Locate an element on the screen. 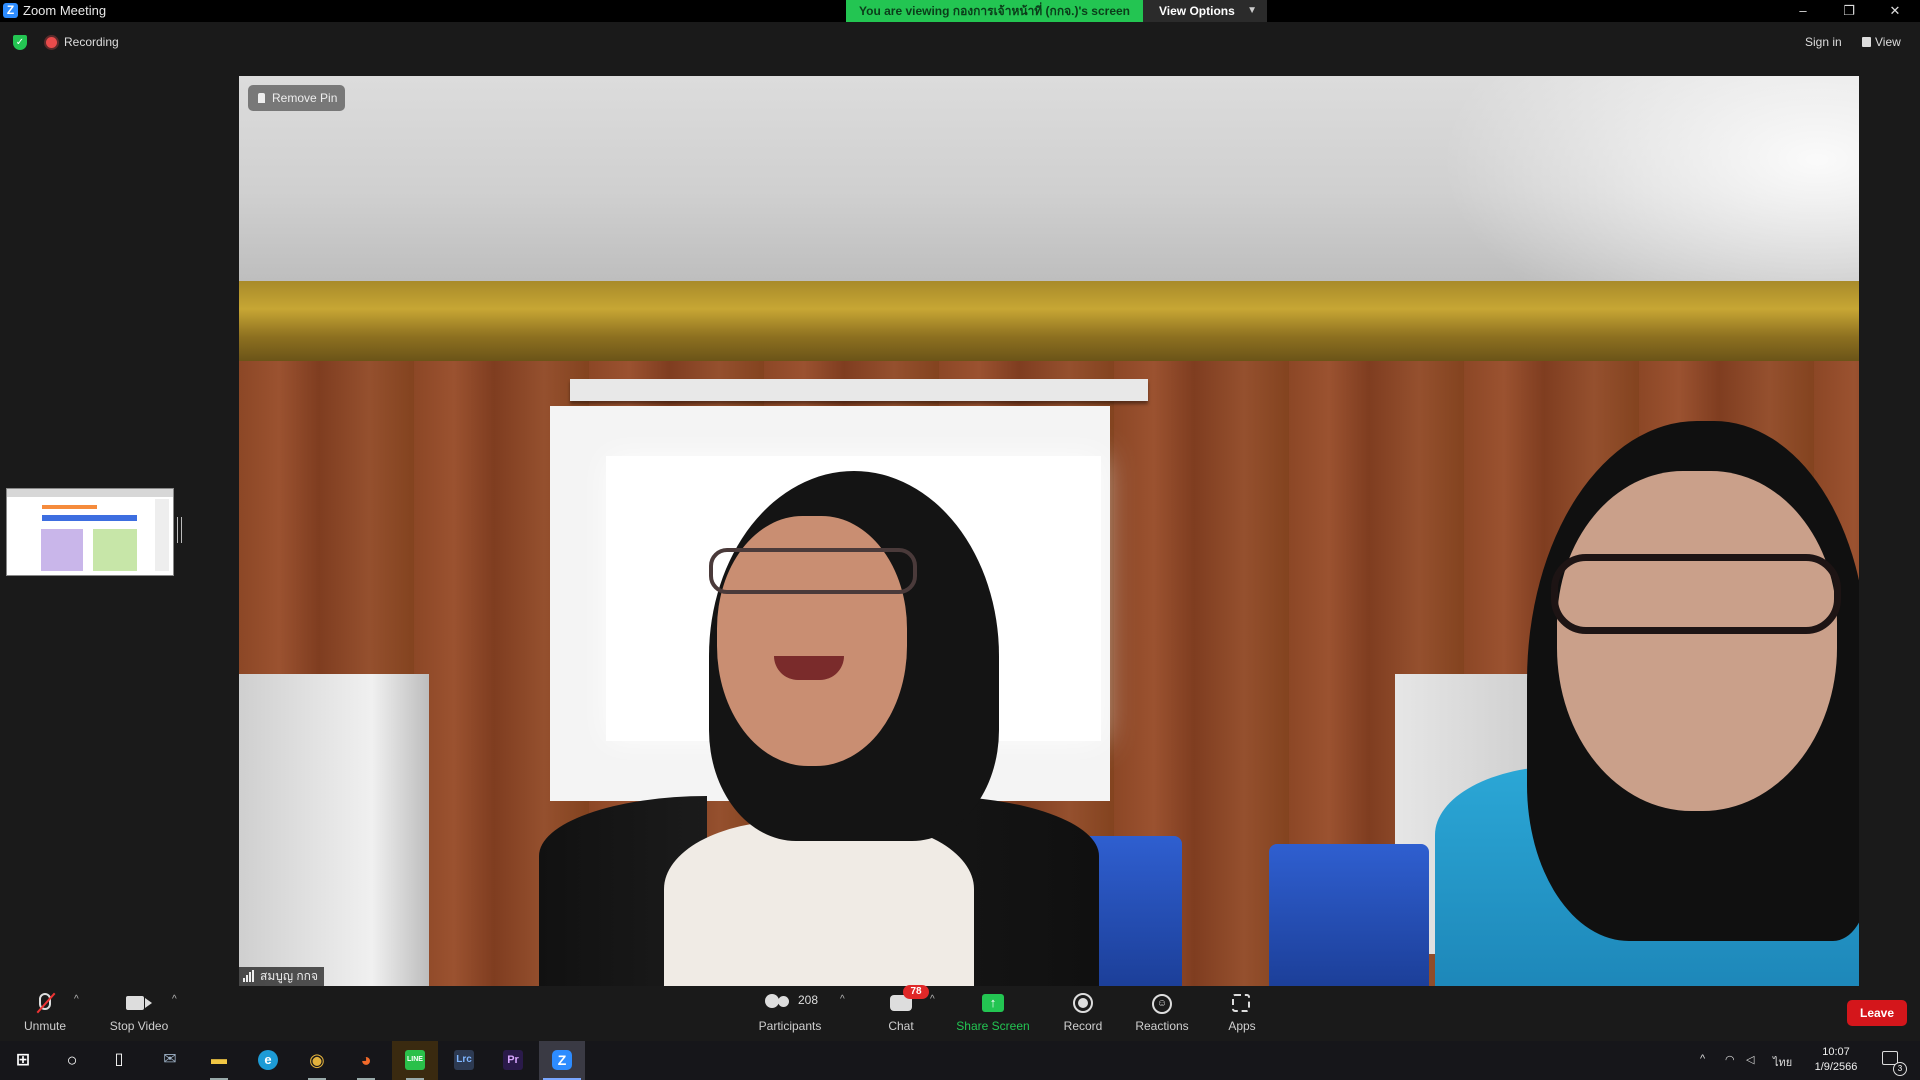 The width and height of the screenshot is (1920, 1080). stop-video-button: Stop Video is located at coordinates (139, 1013).